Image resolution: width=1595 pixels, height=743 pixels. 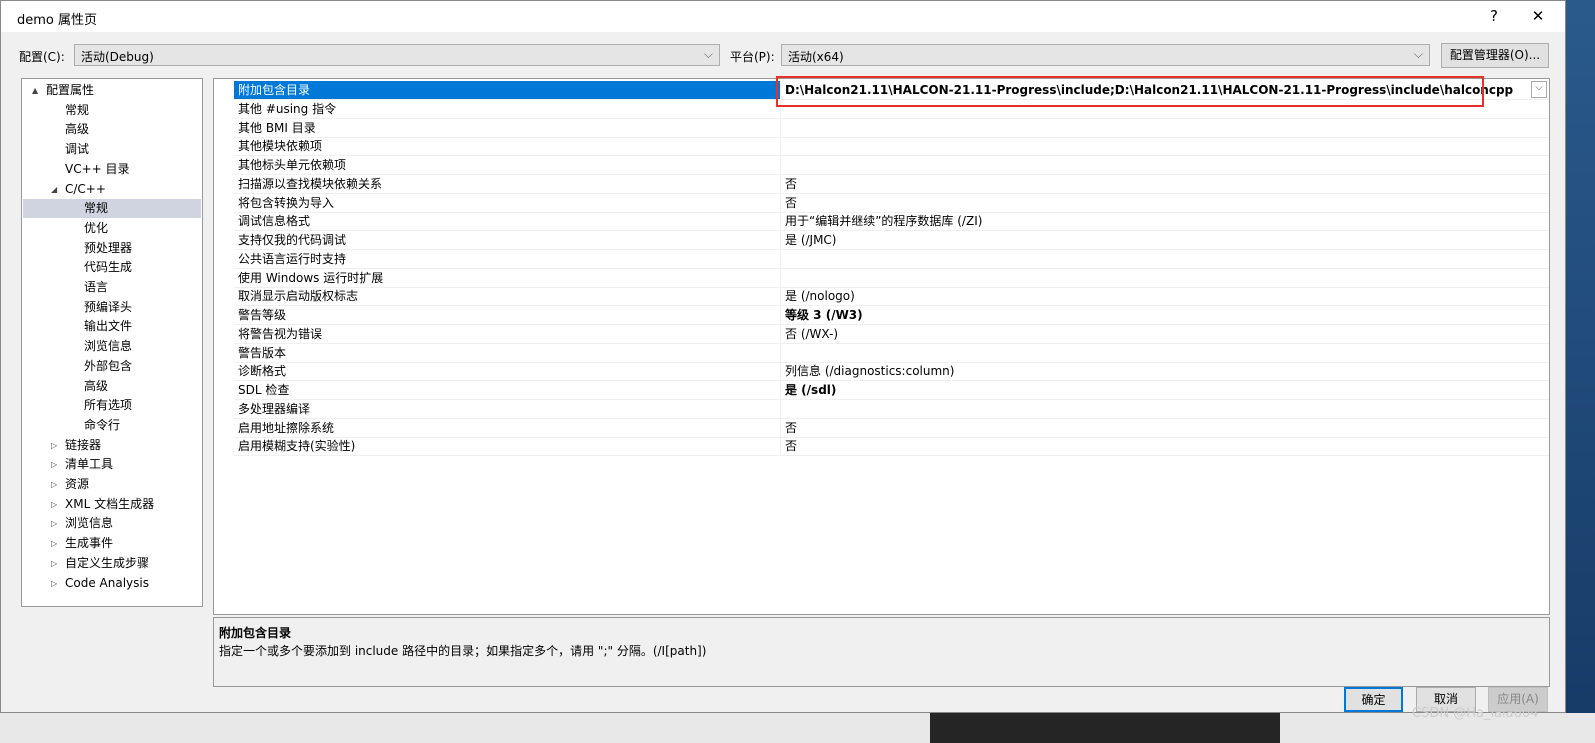 I want to click on tree-item: ▷ XML 文档生成器, so click(x=112, y=504).